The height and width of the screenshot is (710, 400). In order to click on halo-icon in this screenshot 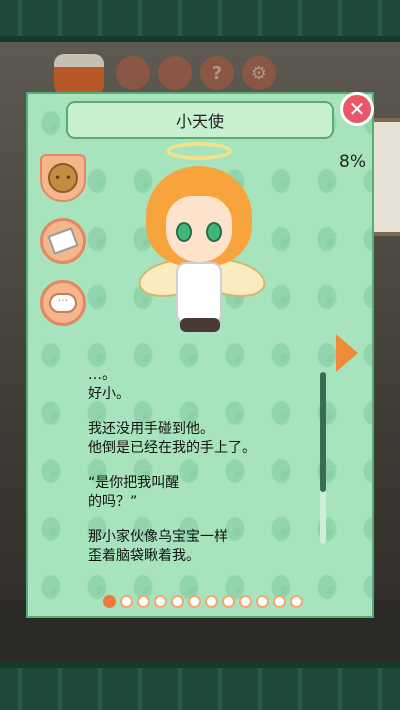, I will do `click(199, 151)`.